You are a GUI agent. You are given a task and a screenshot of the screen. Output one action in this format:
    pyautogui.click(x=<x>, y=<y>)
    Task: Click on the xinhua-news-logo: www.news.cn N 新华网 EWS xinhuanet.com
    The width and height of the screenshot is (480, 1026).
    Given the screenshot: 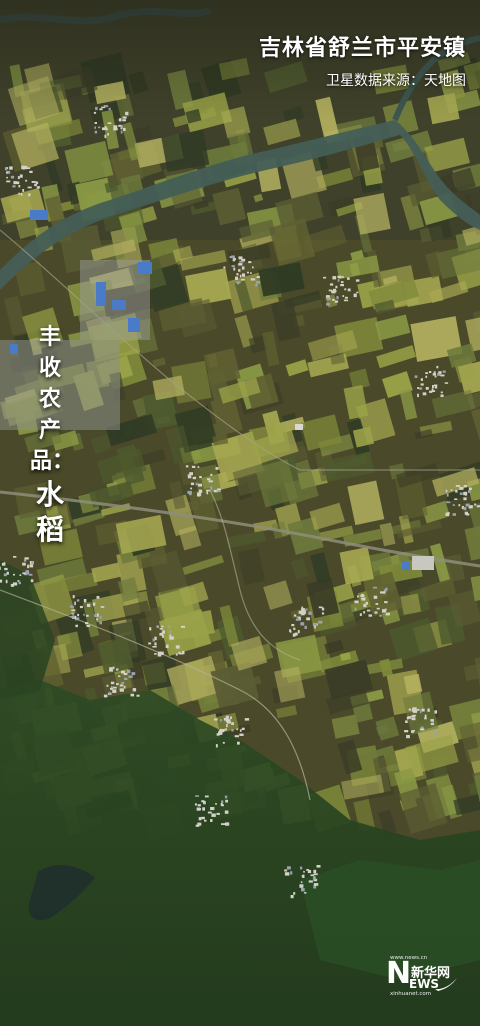 What is the action you would take?
    pyautogui.click(x=421, y=977)
    